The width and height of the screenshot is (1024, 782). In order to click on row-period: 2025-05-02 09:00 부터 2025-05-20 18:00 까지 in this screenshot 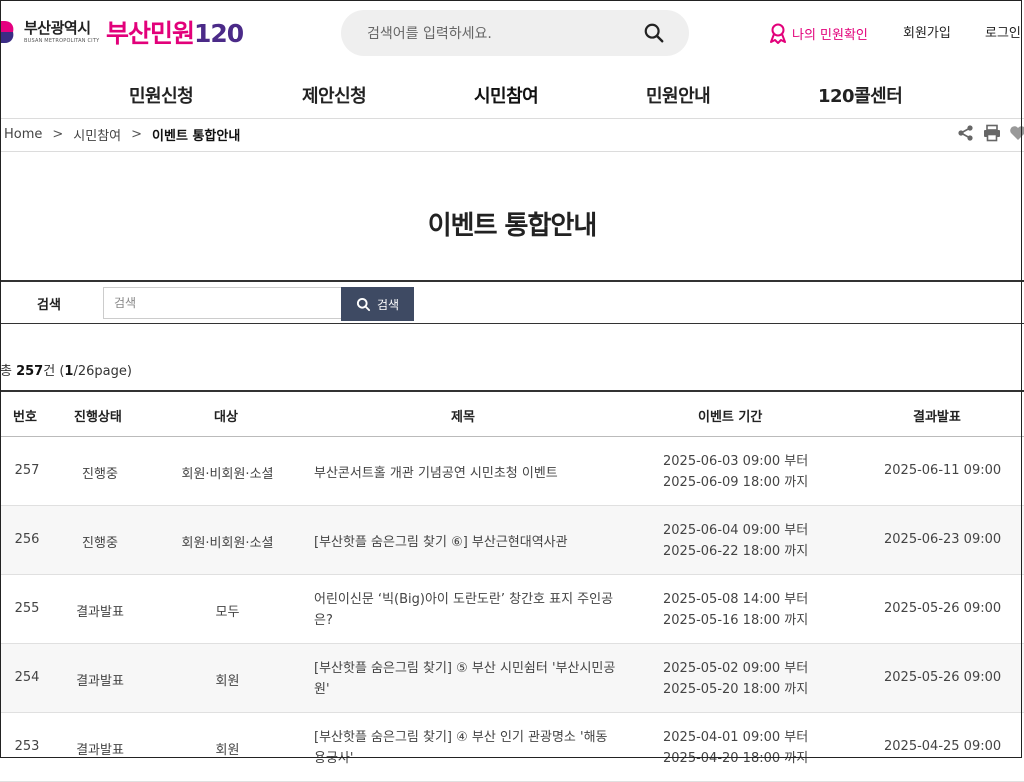, I will do `click(735, 679)`.